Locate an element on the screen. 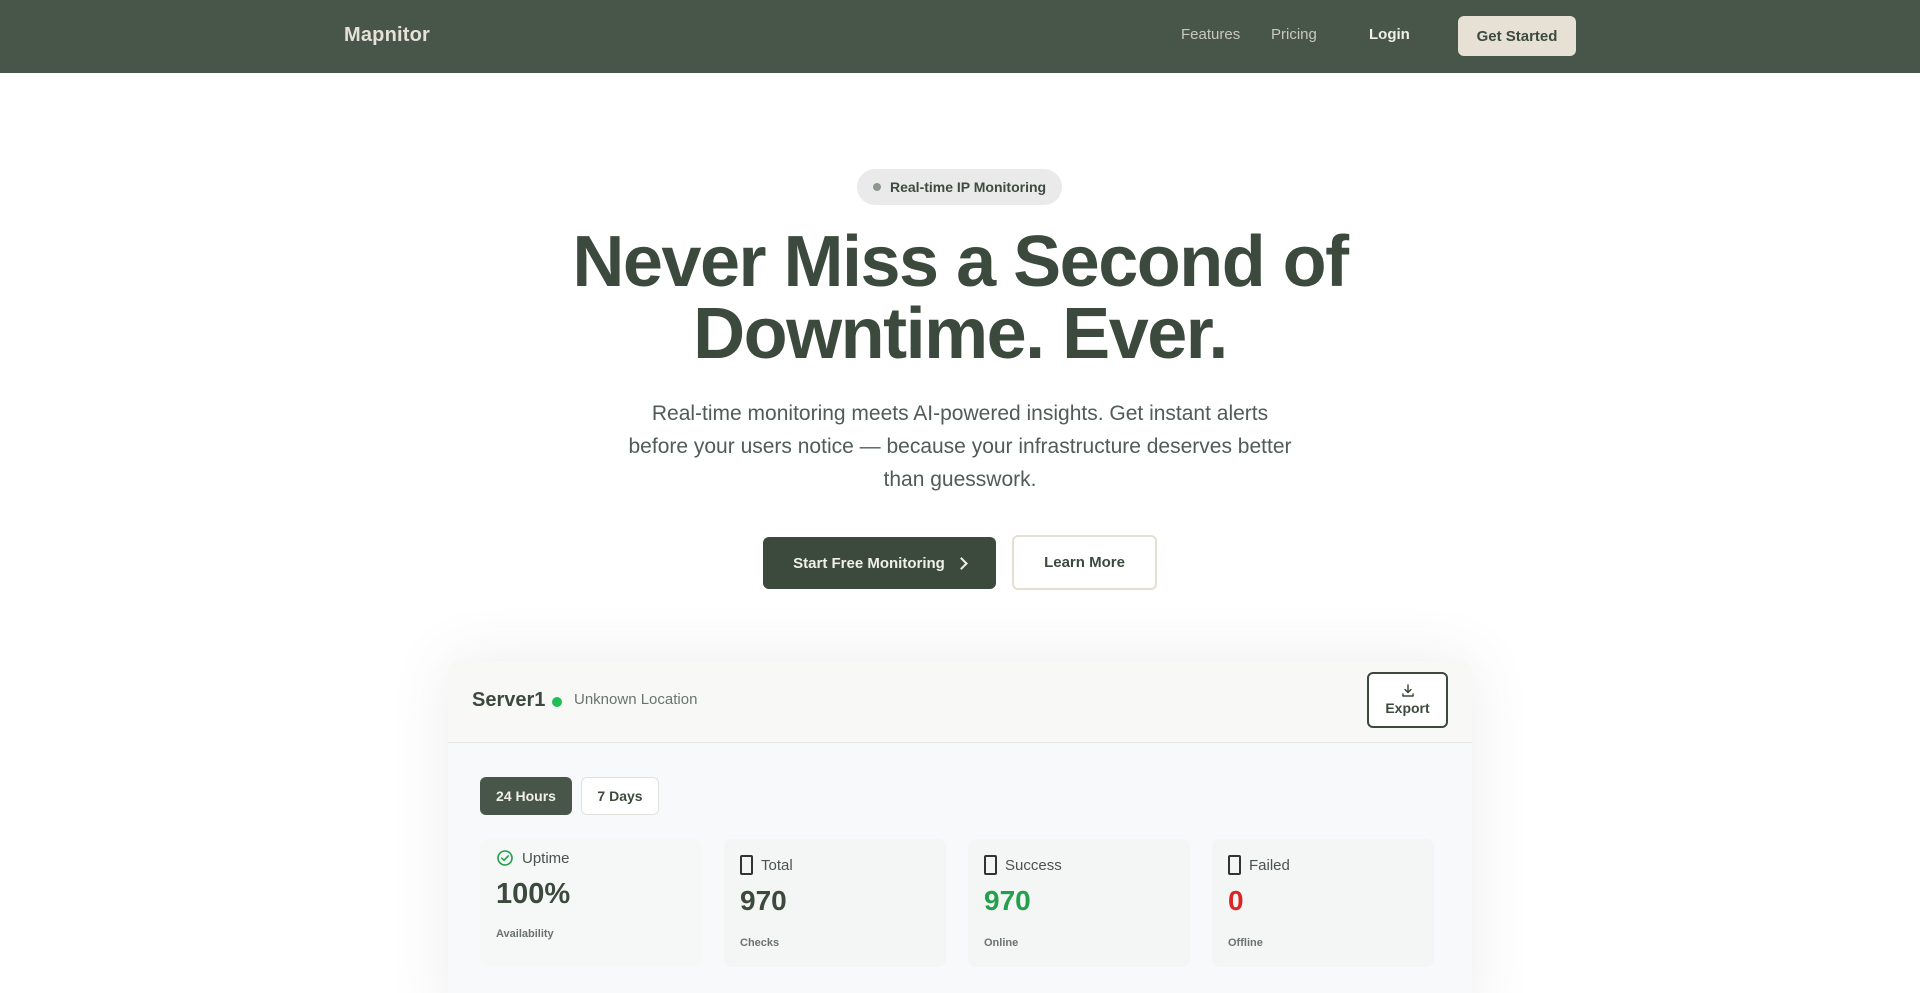  stat-card-success: Success 970 Online is located at coordinates (1079, 903).